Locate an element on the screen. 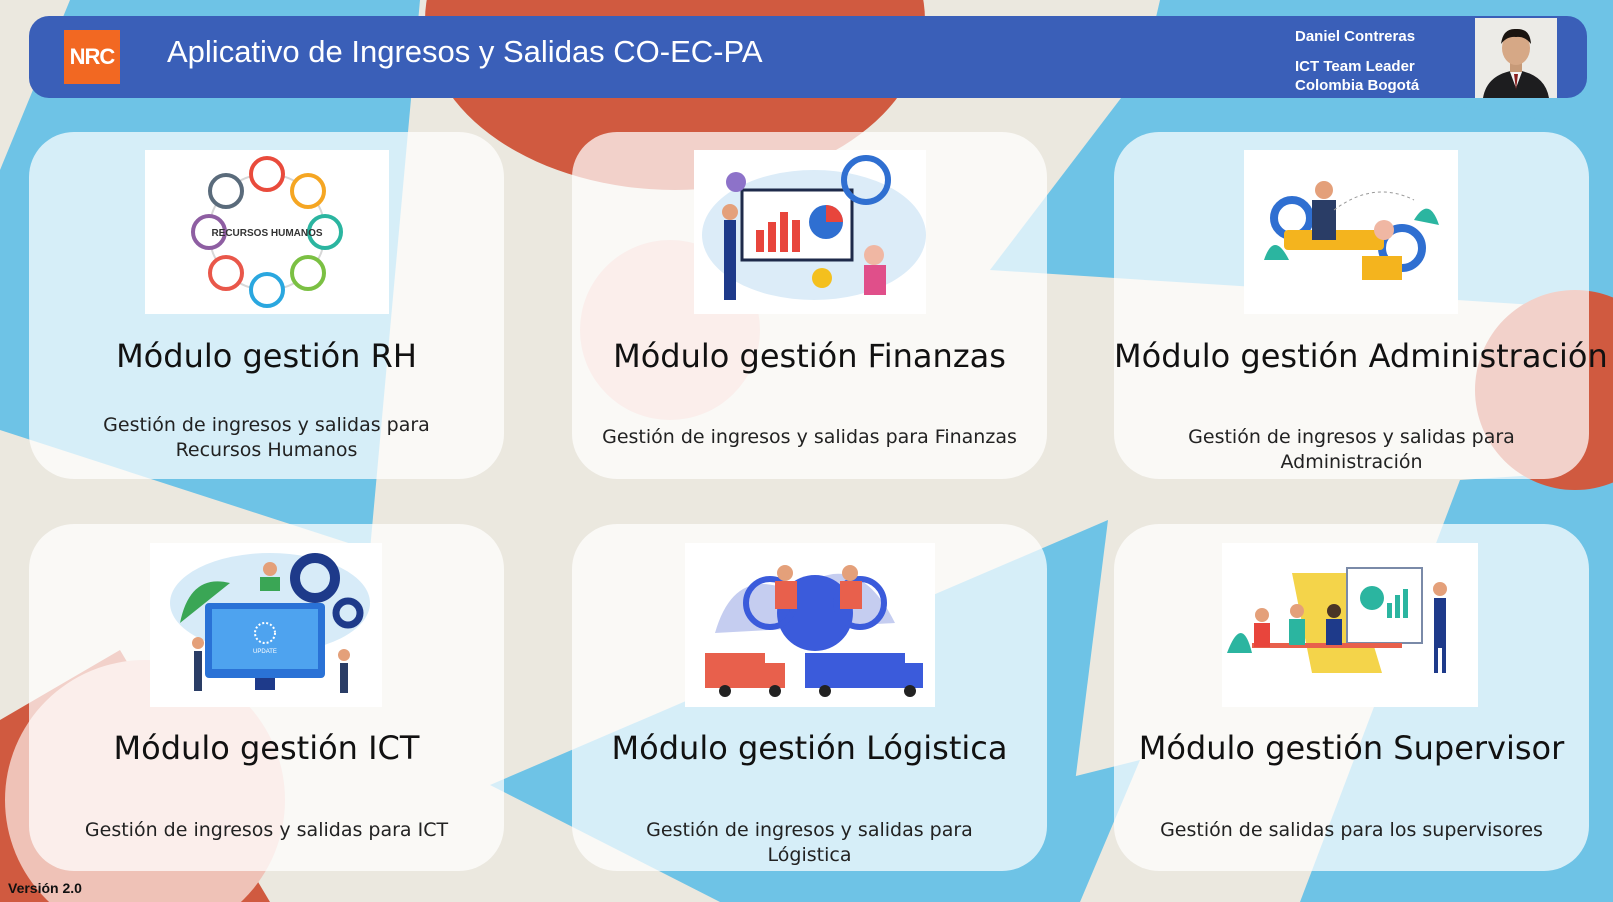  module-description: Gestión de salidas para los supervisores is located at coordinates (1351, 830).